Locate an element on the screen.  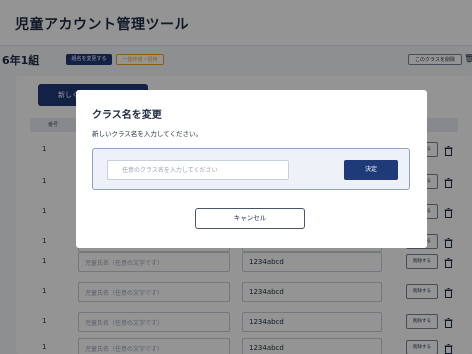
modal-input-panel: 決定 is located at coordinates (251, 169).